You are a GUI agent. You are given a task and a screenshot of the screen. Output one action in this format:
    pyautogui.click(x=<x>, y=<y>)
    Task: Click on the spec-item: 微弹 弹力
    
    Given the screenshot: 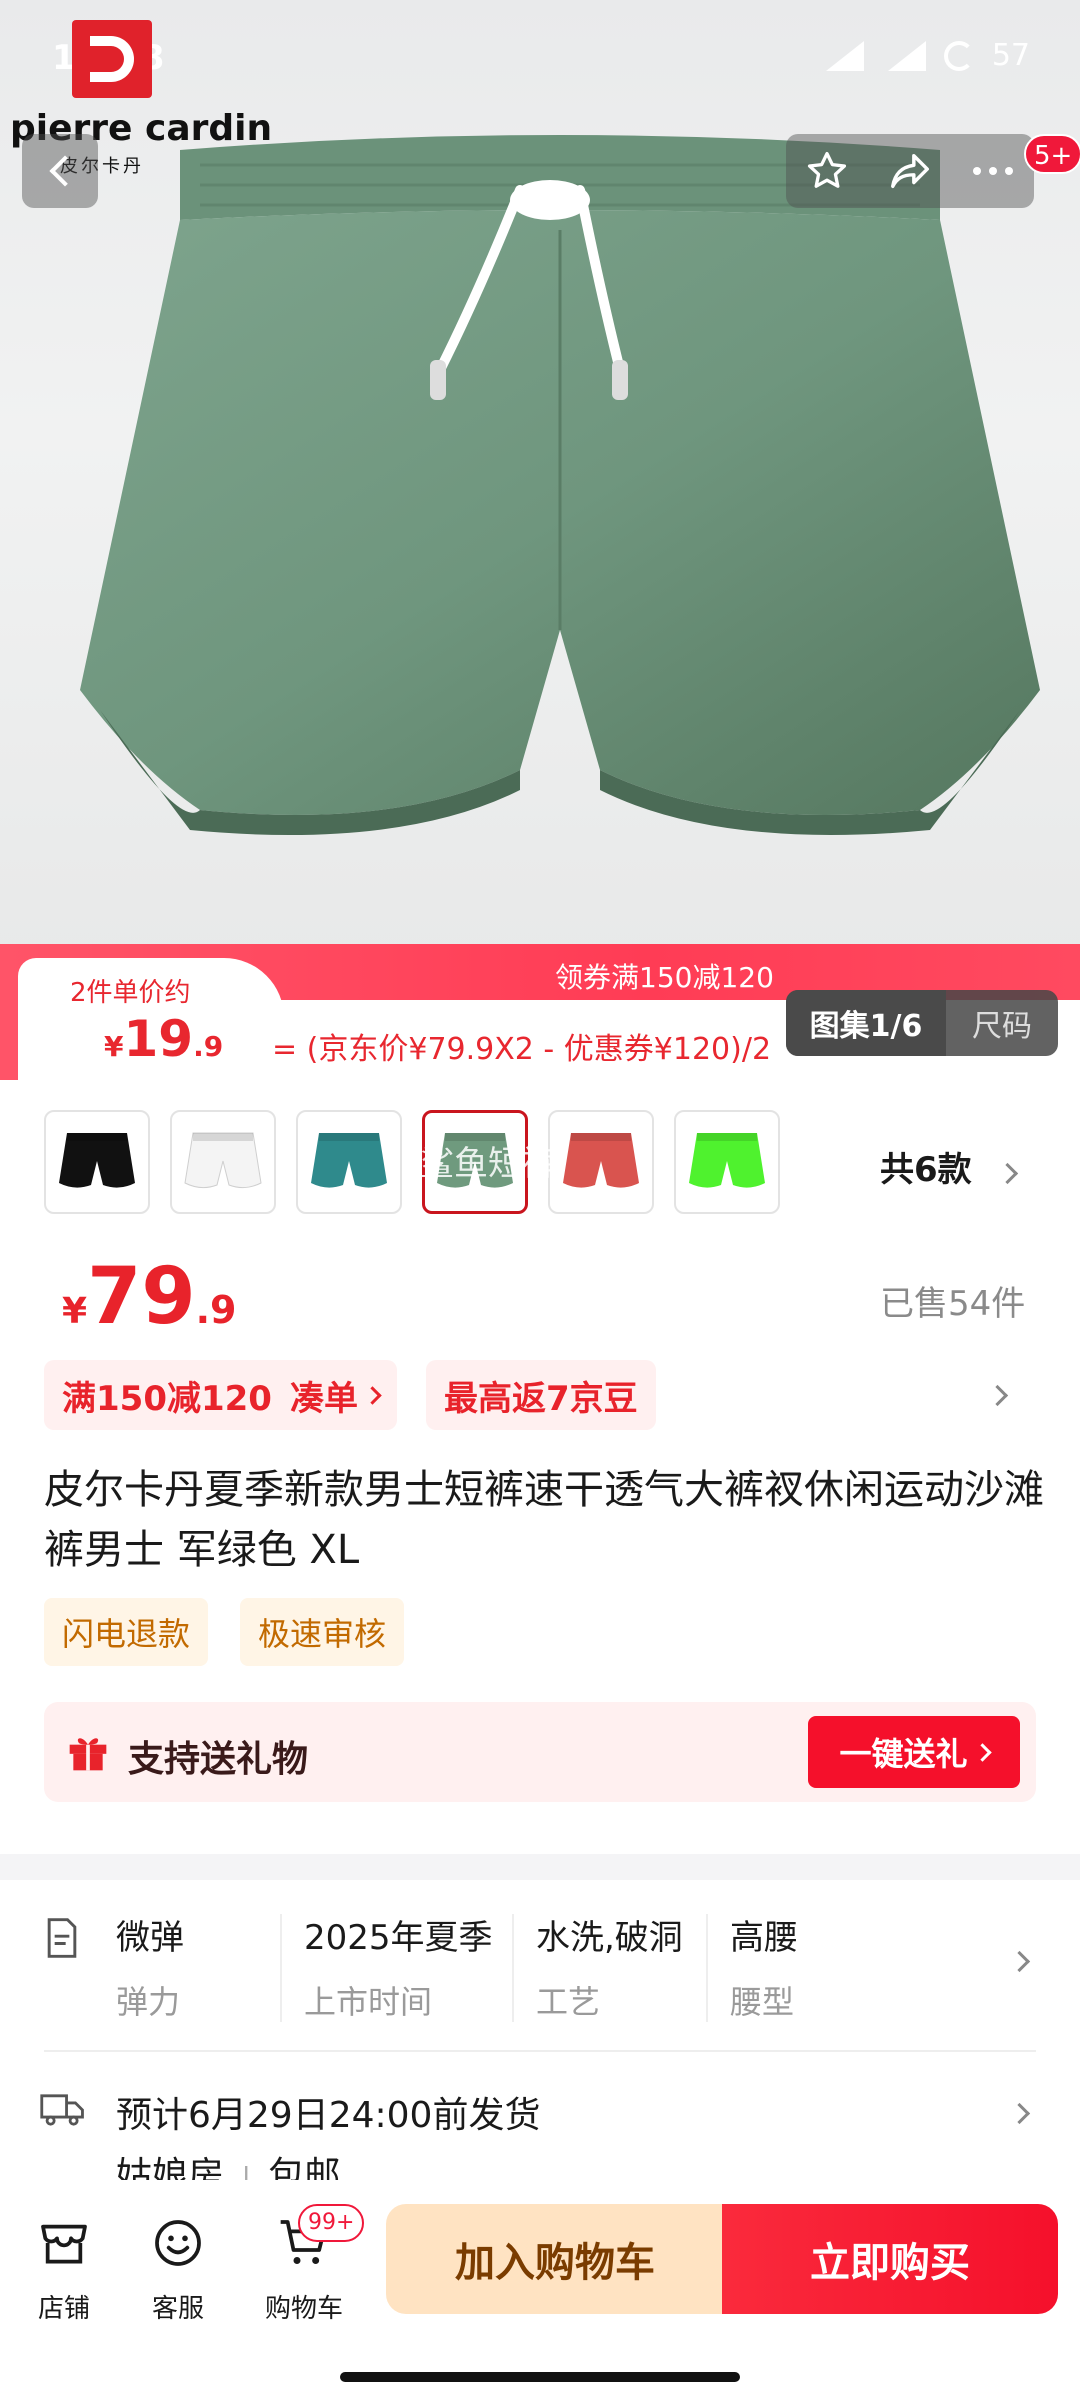 What is the action you would take?
    pyautogui.click(x=150, y=1966)
    